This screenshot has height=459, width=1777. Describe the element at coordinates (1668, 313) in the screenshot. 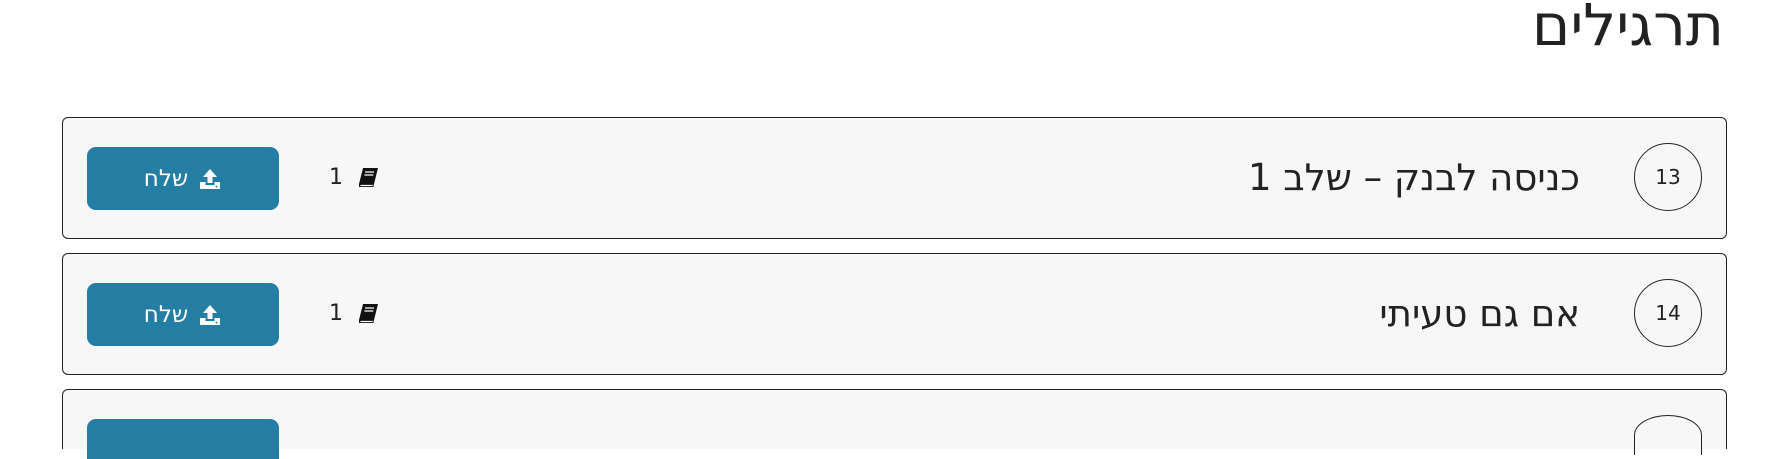

I see `exercise-number: 14` at that location.